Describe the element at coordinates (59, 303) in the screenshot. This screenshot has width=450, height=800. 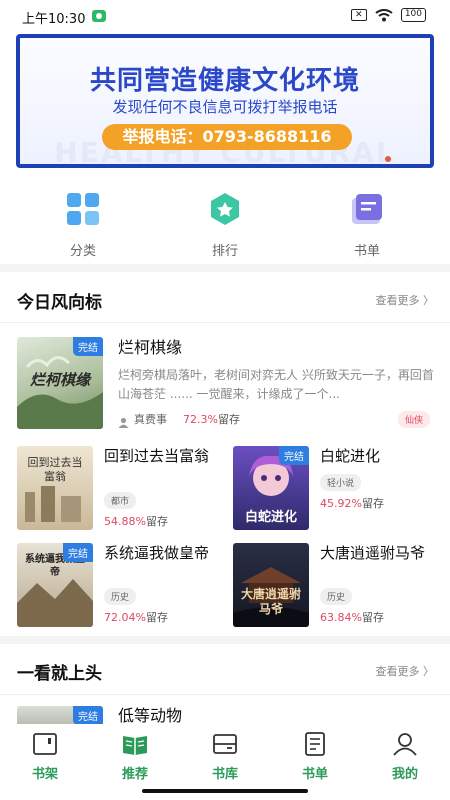
I see `section-trending-title: 今日风向标` at that location.